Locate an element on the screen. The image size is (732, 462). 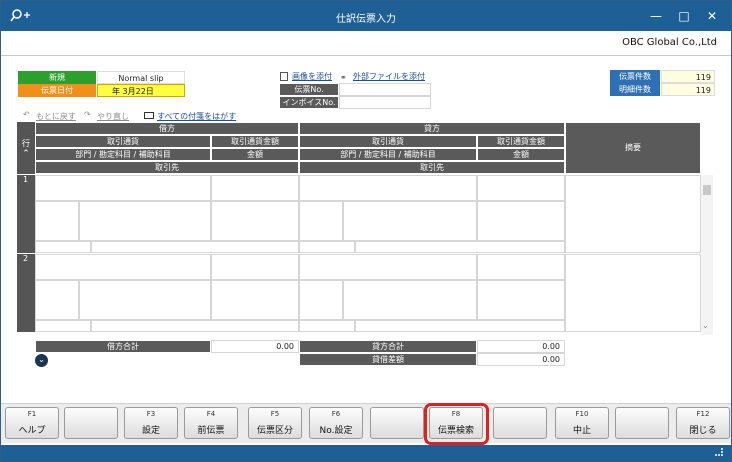
debit-total-label: 借方合計 is located at coordinates (123, 346).